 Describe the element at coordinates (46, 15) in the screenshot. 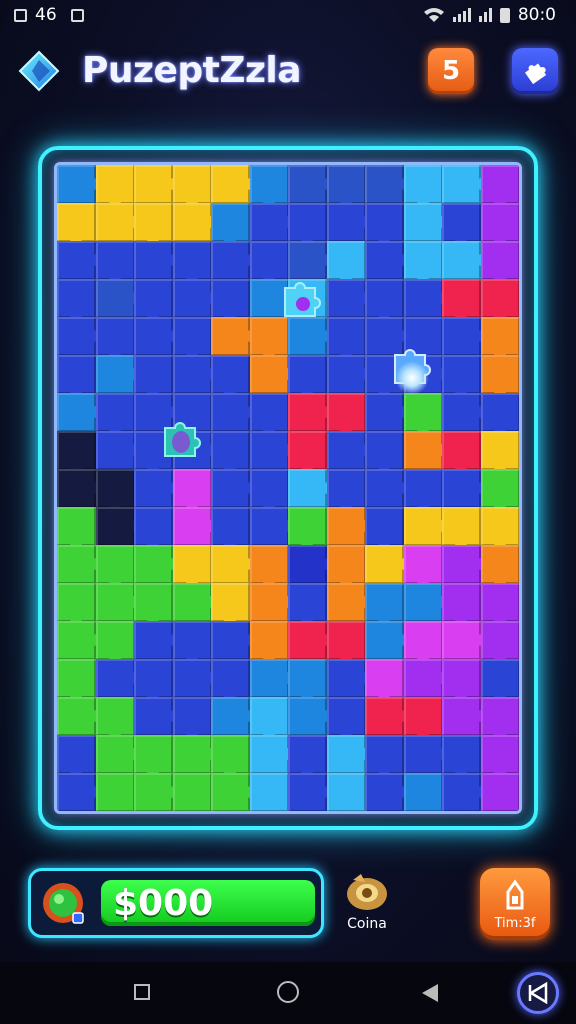

I see `status-time-left: 46` at that location.